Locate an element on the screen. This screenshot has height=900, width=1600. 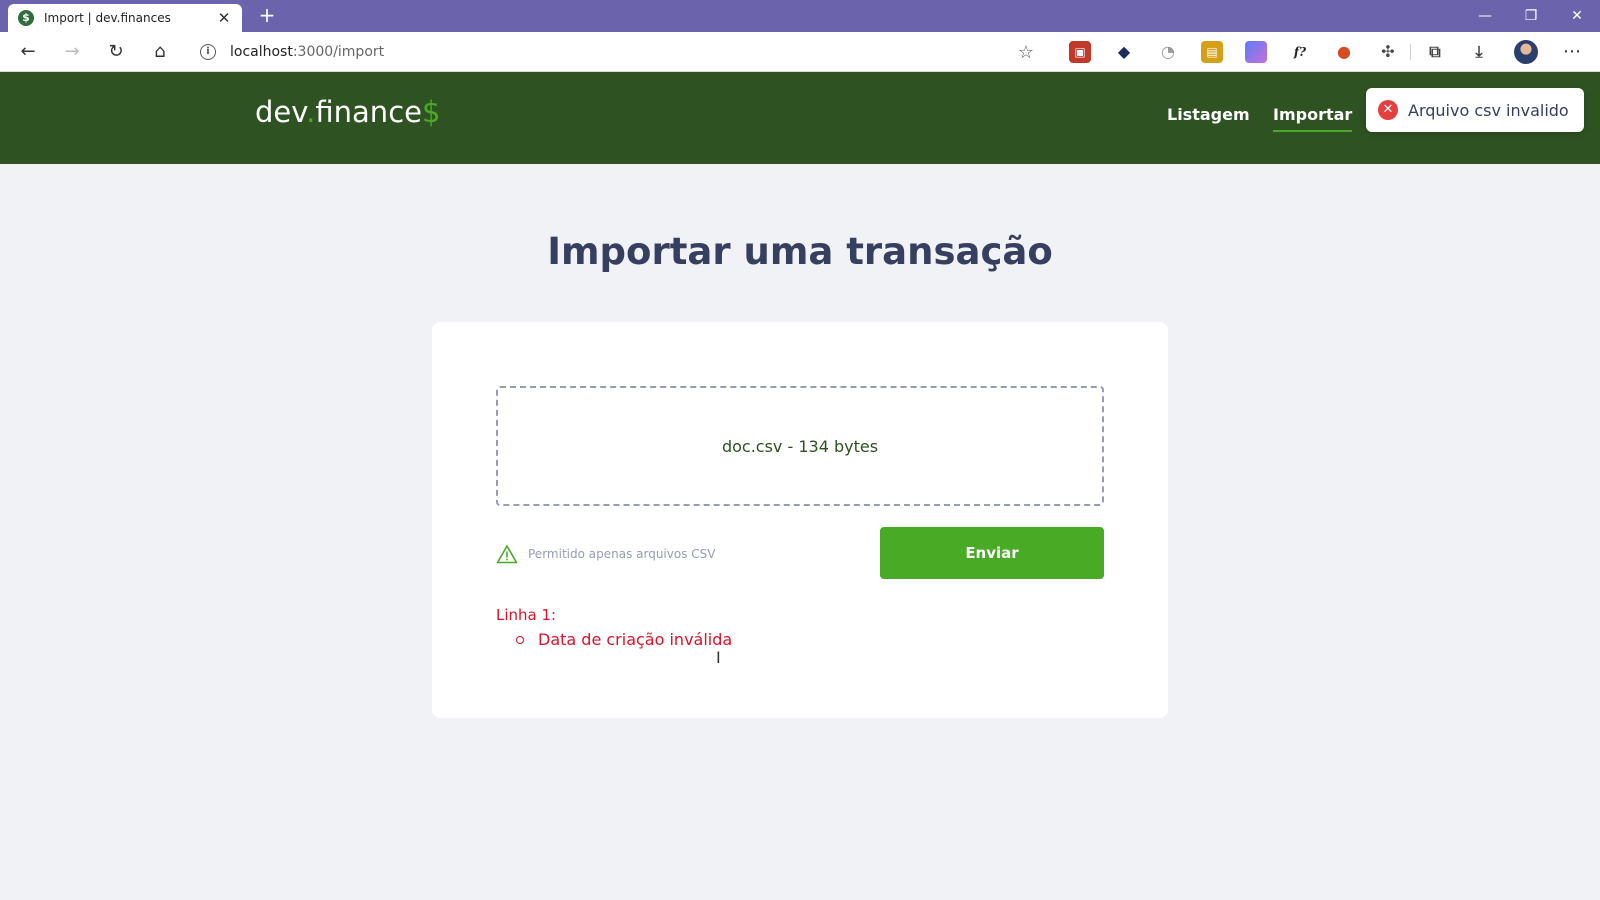
nav-listagem-link: Listagem is located at coordinates (1208, 114).